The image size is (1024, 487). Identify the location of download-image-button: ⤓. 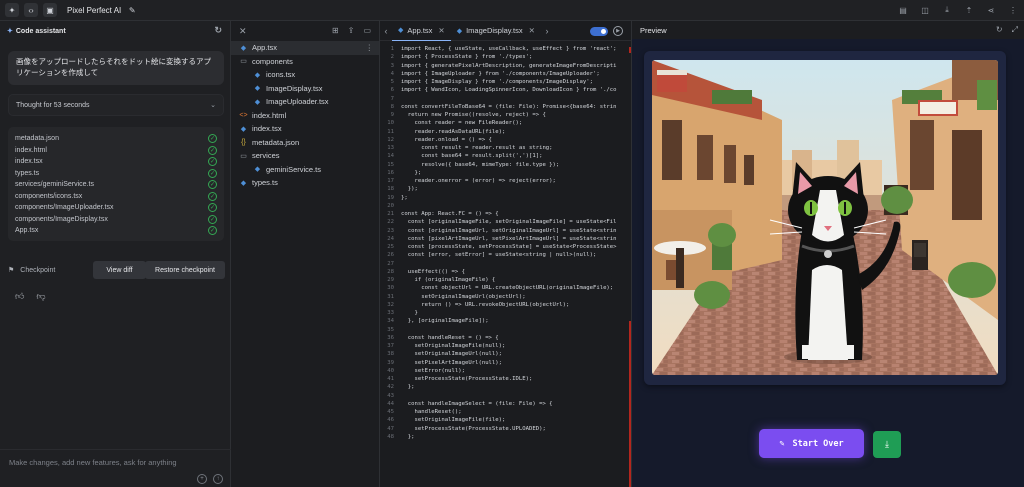
(887, 444).